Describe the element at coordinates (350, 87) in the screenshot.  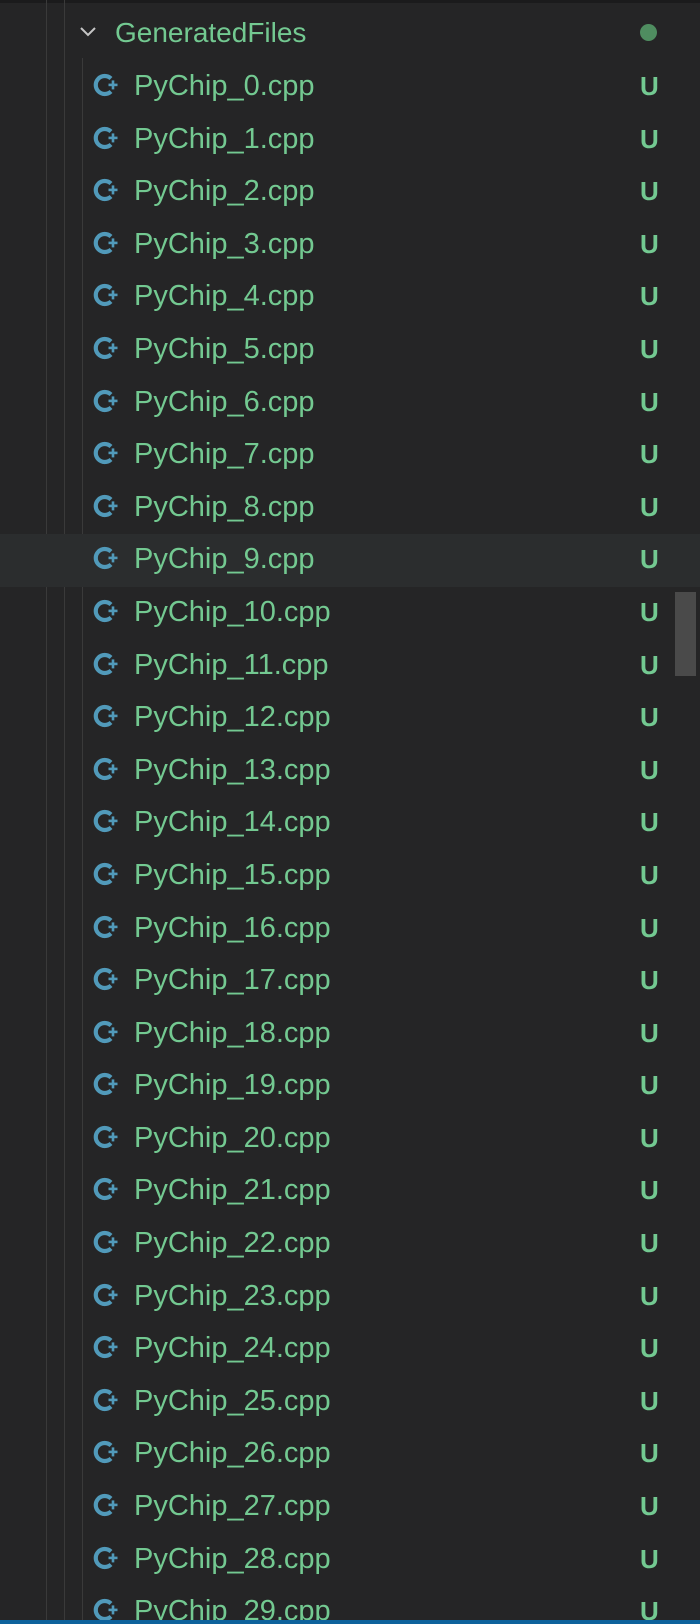
I see `file-row: PyChip_0.cpp U` at that location.